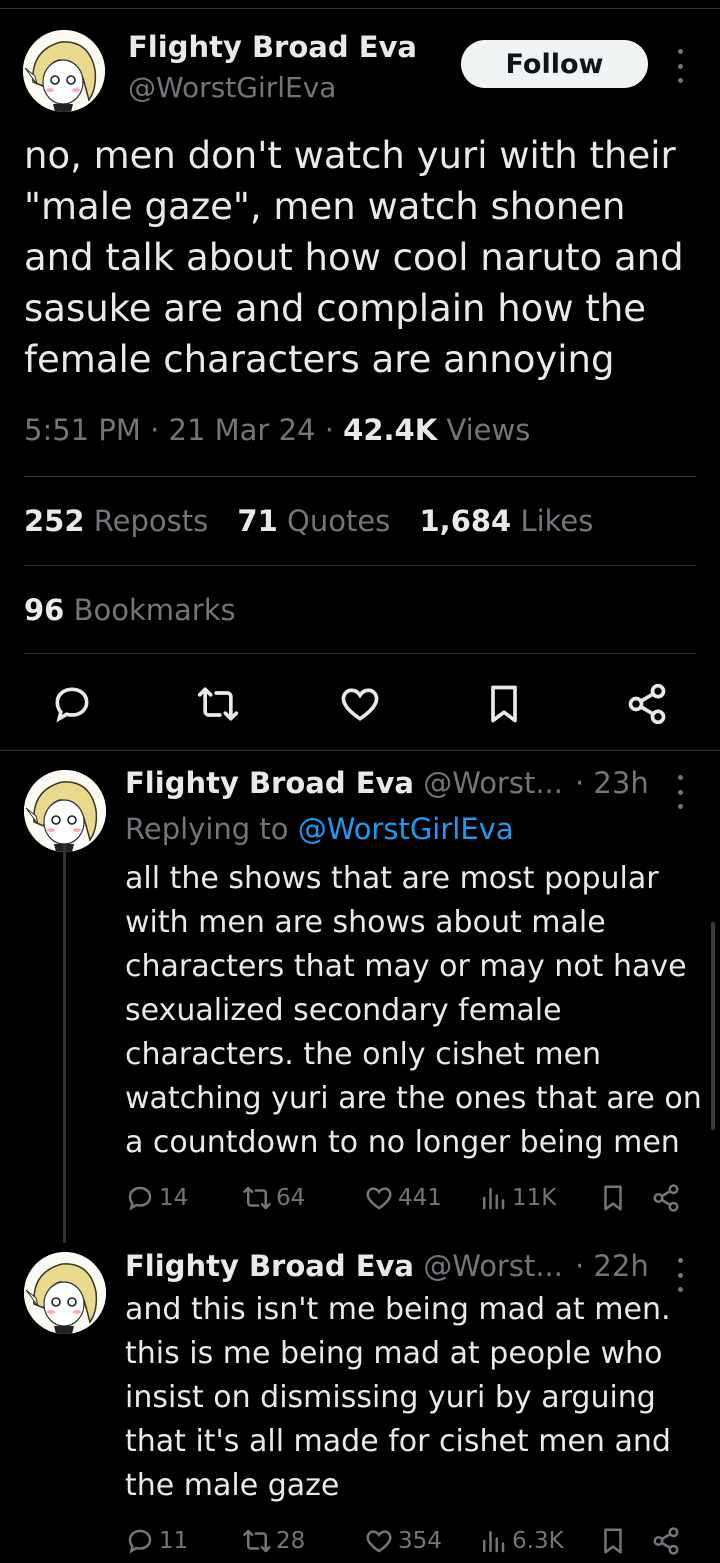  What do you see at coordinates (713, 1026) in the screenshot?
I see `scrollbar` at bounding box center [713, 1026].